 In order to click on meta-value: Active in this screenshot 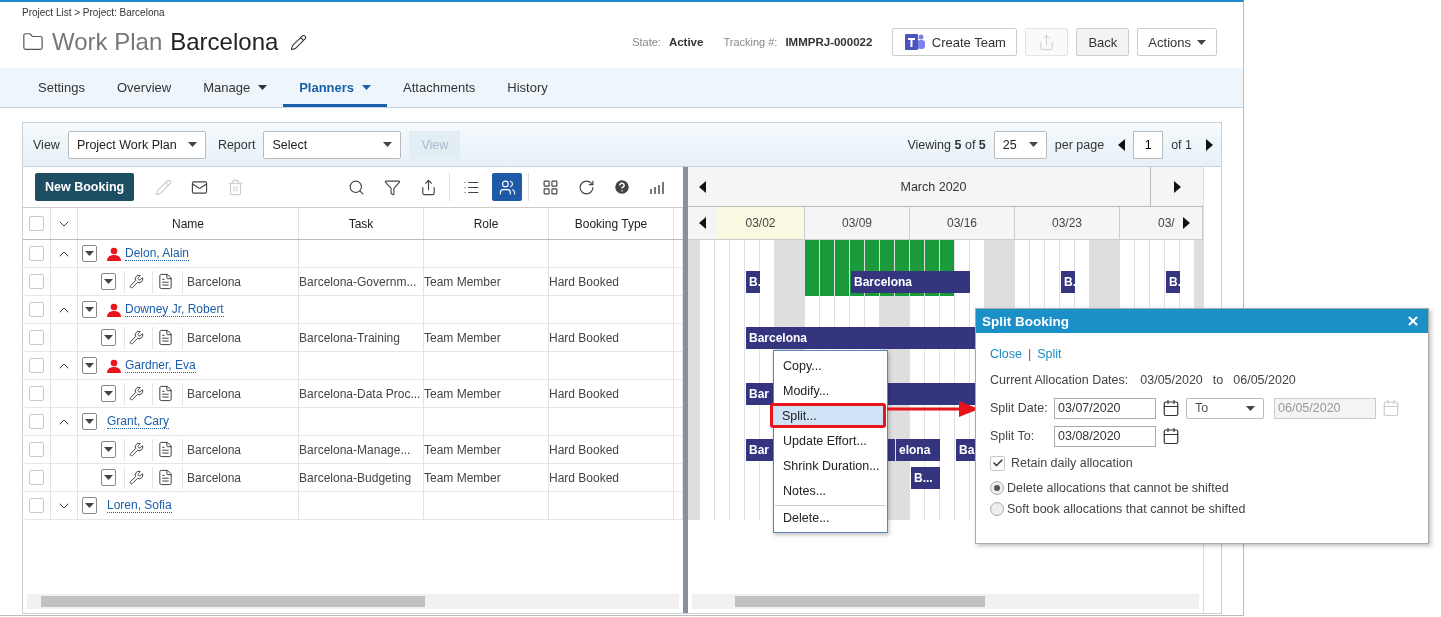, I will do `click(686, 42)`.